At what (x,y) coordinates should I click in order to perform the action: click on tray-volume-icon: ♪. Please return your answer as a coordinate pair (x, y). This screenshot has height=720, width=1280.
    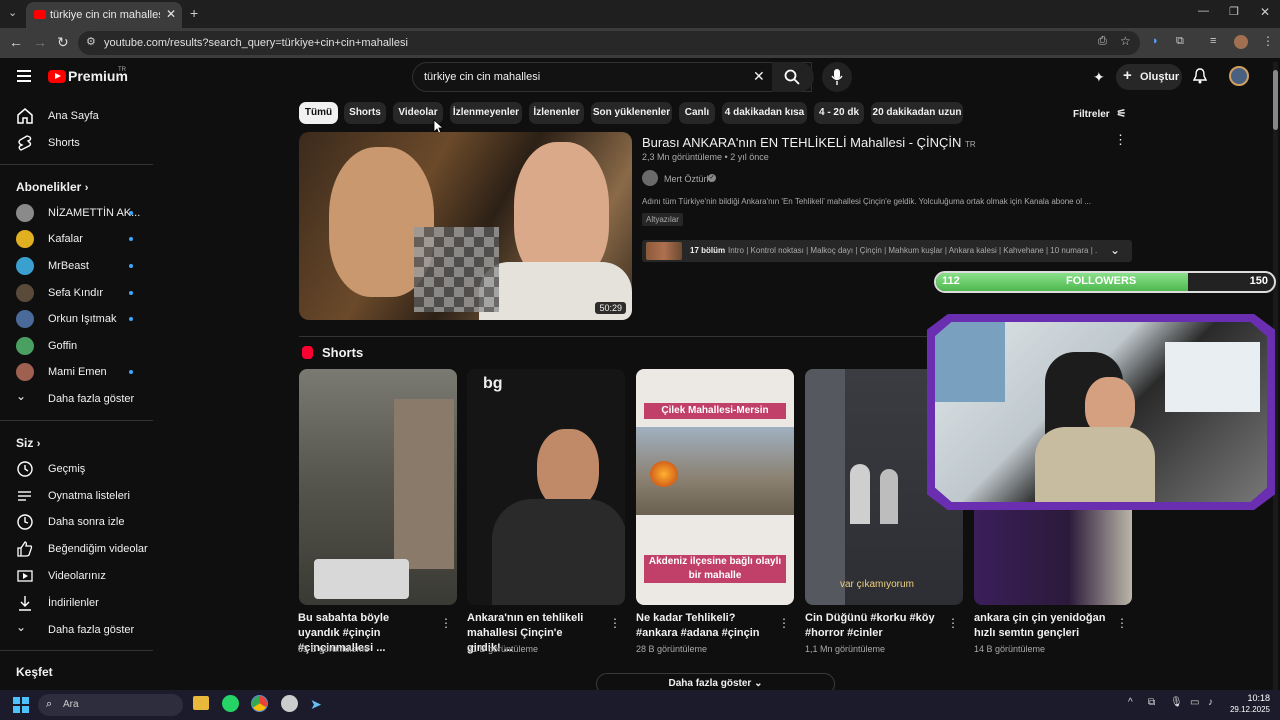
    Looking at the image, I should click on (1210, 702).